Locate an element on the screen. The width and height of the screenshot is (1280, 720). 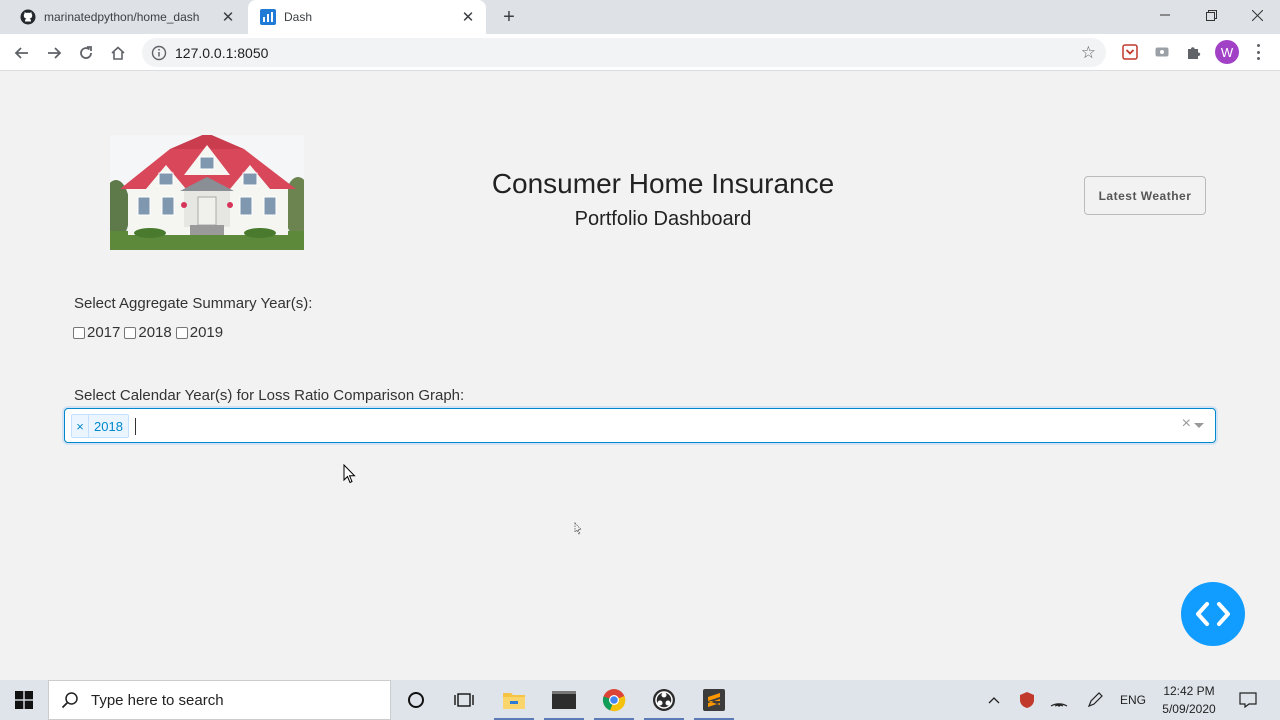
year-option-2017: 2017 is located at coordinates (96, 332).